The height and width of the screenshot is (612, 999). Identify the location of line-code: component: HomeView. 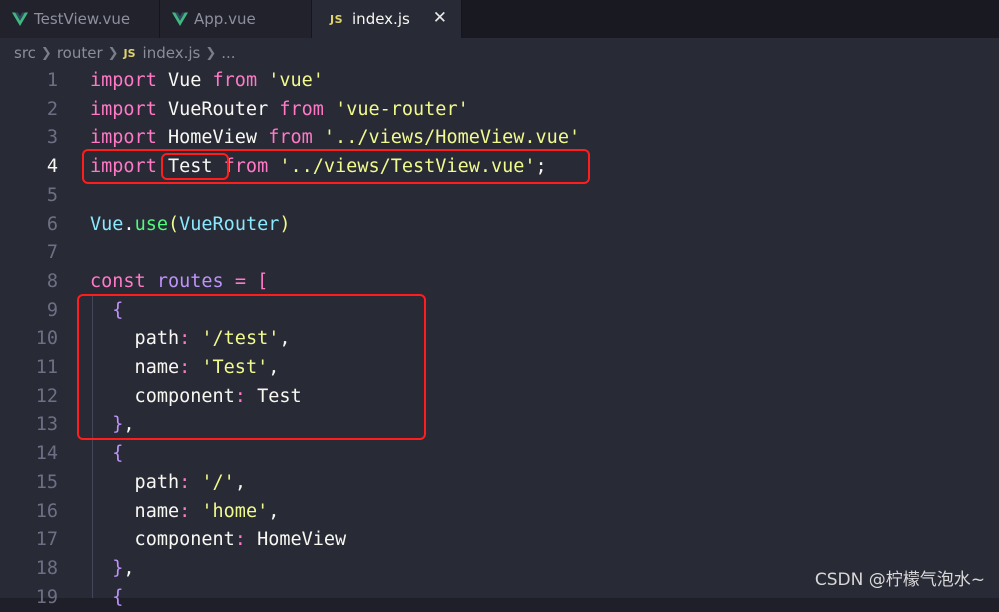
(218, 540).